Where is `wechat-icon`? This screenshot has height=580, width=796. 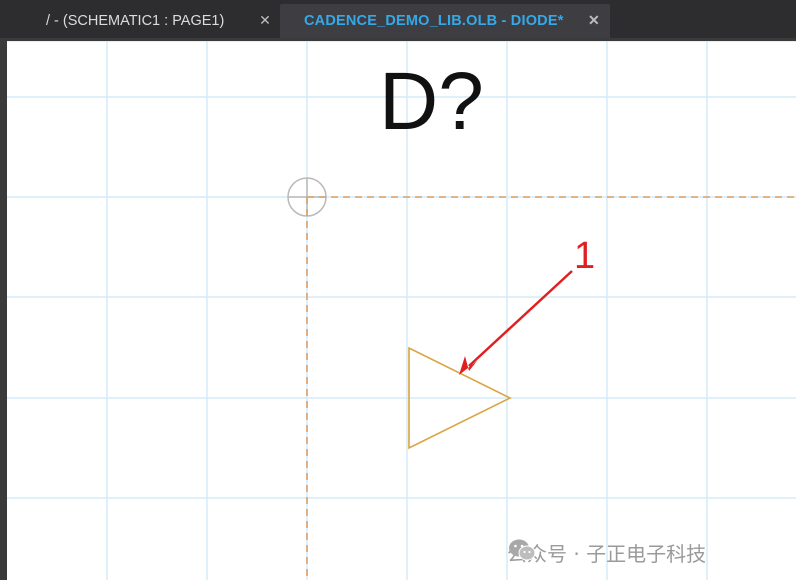 wechat-icon is located at coordinates (522, 550).